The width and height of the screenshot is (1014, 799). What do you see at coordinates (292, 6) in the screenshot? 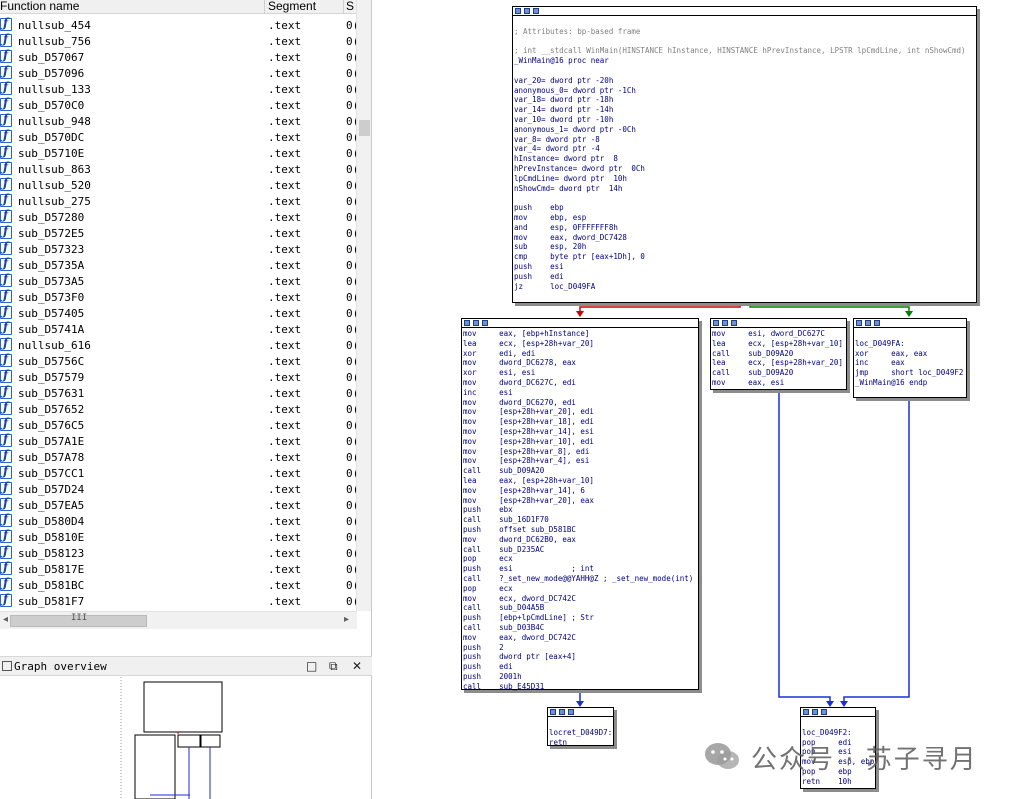
I see `column-header-segment: Segment` at bounding box center [292, 6].